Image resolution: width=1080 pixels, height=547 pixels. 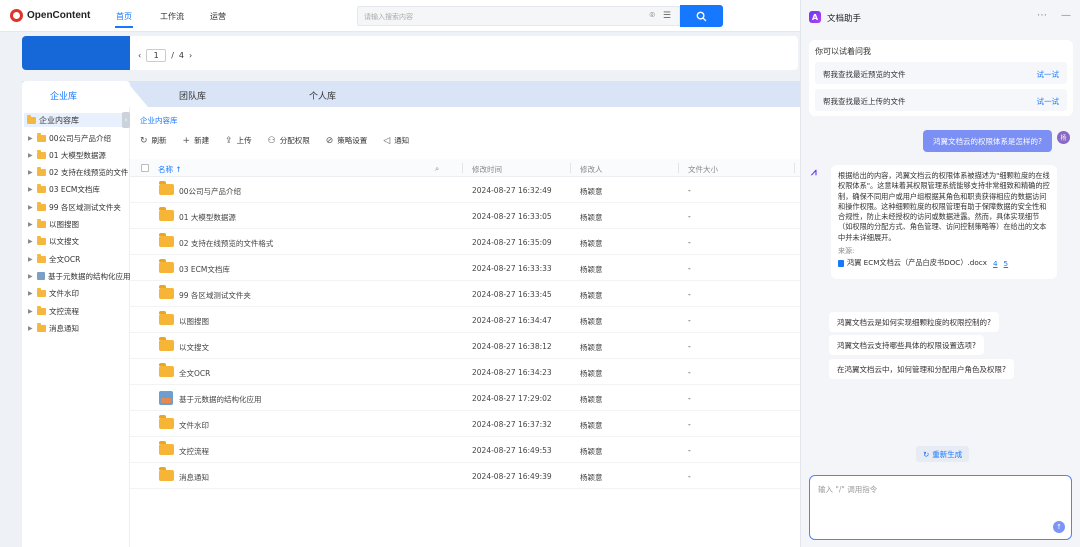 I want to click on upload-button: ⇪ 上传, so click(x=238, y=140).